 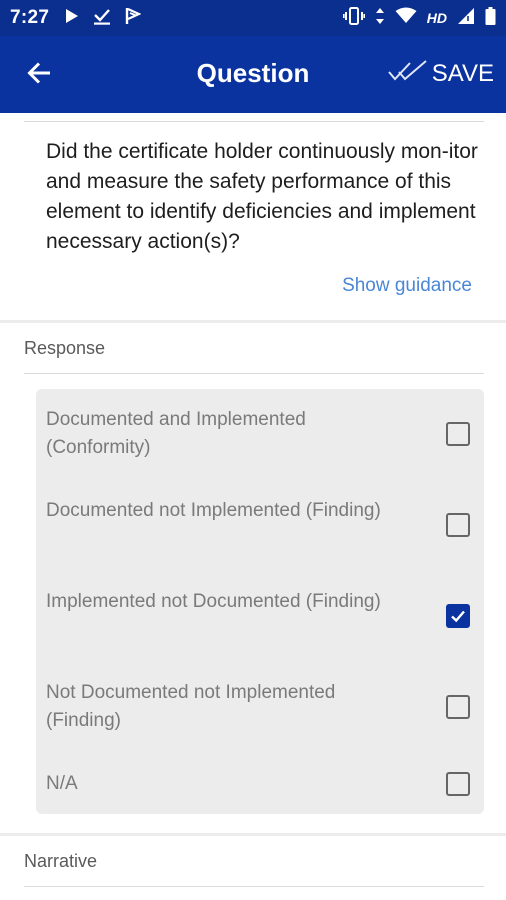 I want to click on save-button: SAVE, so click(x=440, y=74).